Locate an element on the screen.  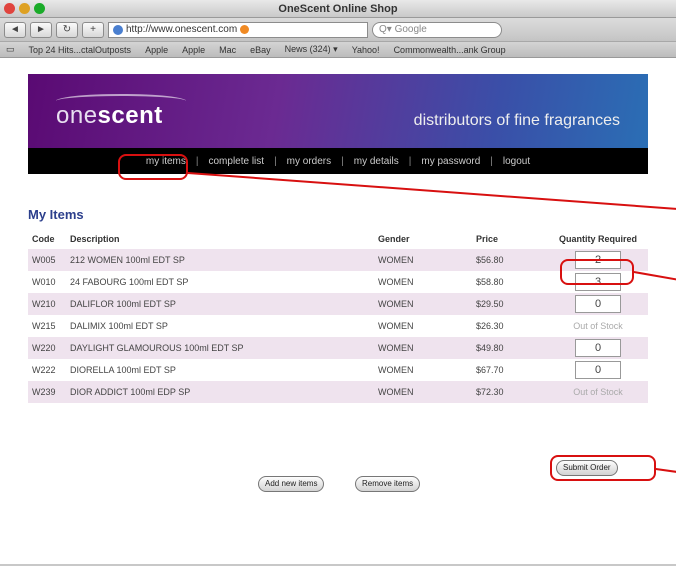
column-header-quantity: Quantity Required is located at coordinates (597, 239).